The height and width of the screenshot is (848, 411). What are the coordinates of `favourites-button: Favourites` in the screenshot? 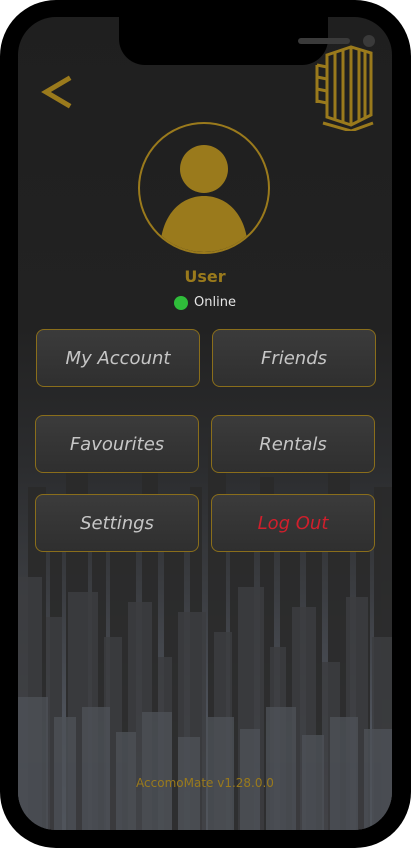 It's located at (117, 444).